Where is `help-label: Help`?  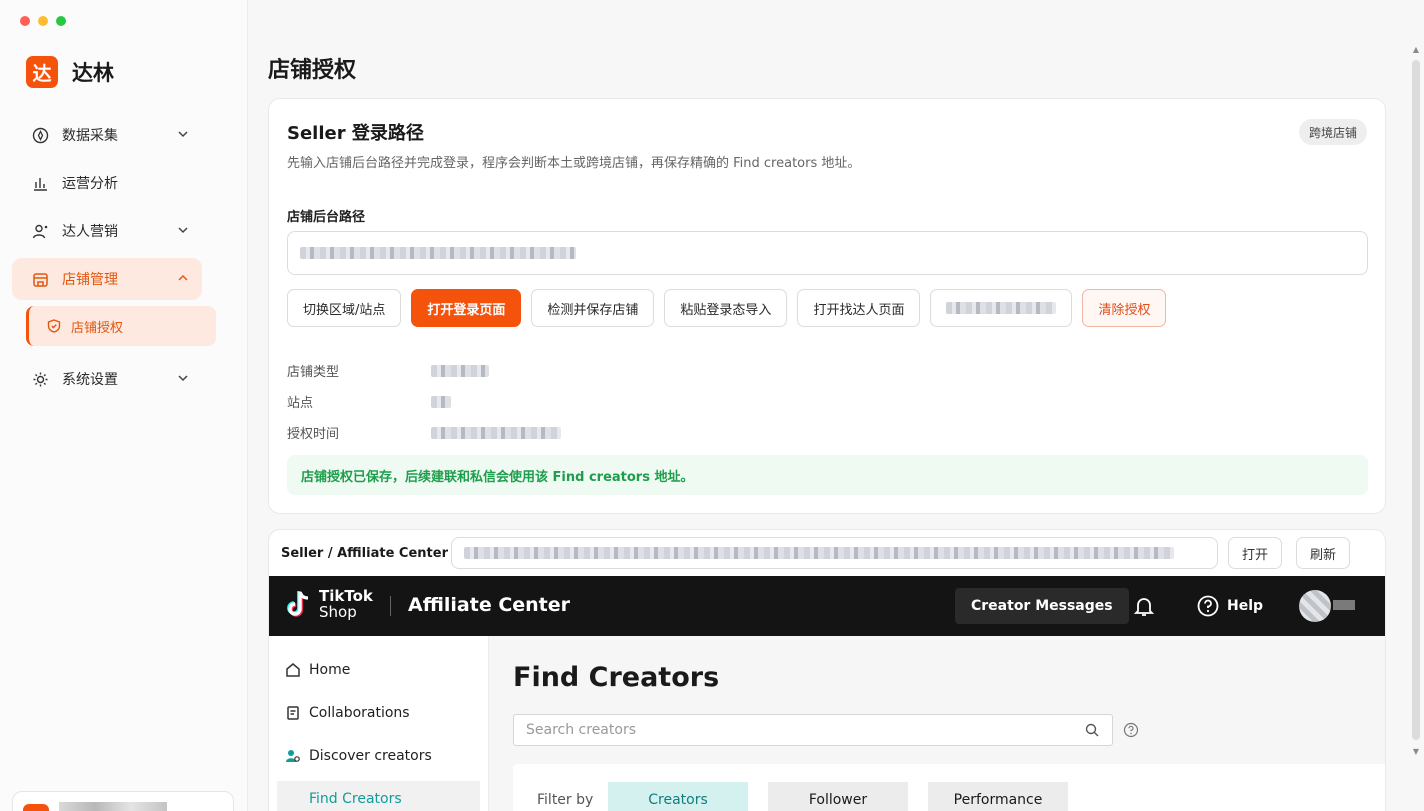
help-label: Help is located at coordinates (1245, 606).